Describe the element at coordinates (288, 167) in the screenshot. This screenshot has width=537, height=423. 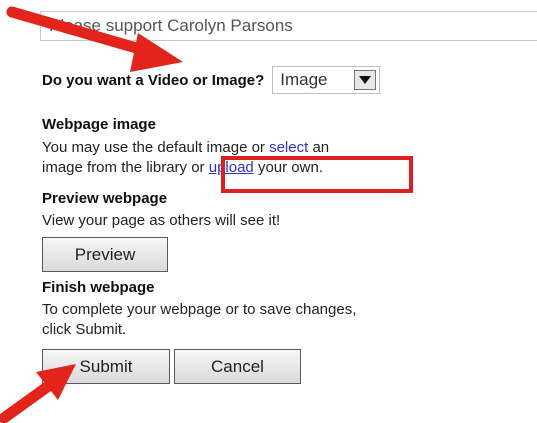
I see `webpage-image-line-2-end: your own.` at that location.